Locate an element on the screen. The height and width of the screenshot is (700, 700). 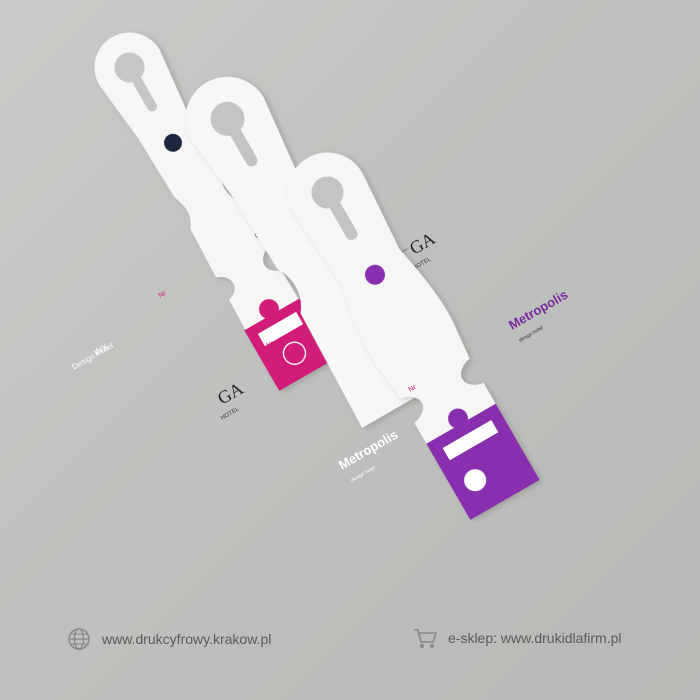
metropolis-top-sub-text: design hotel is located at coordinates (531, 334).